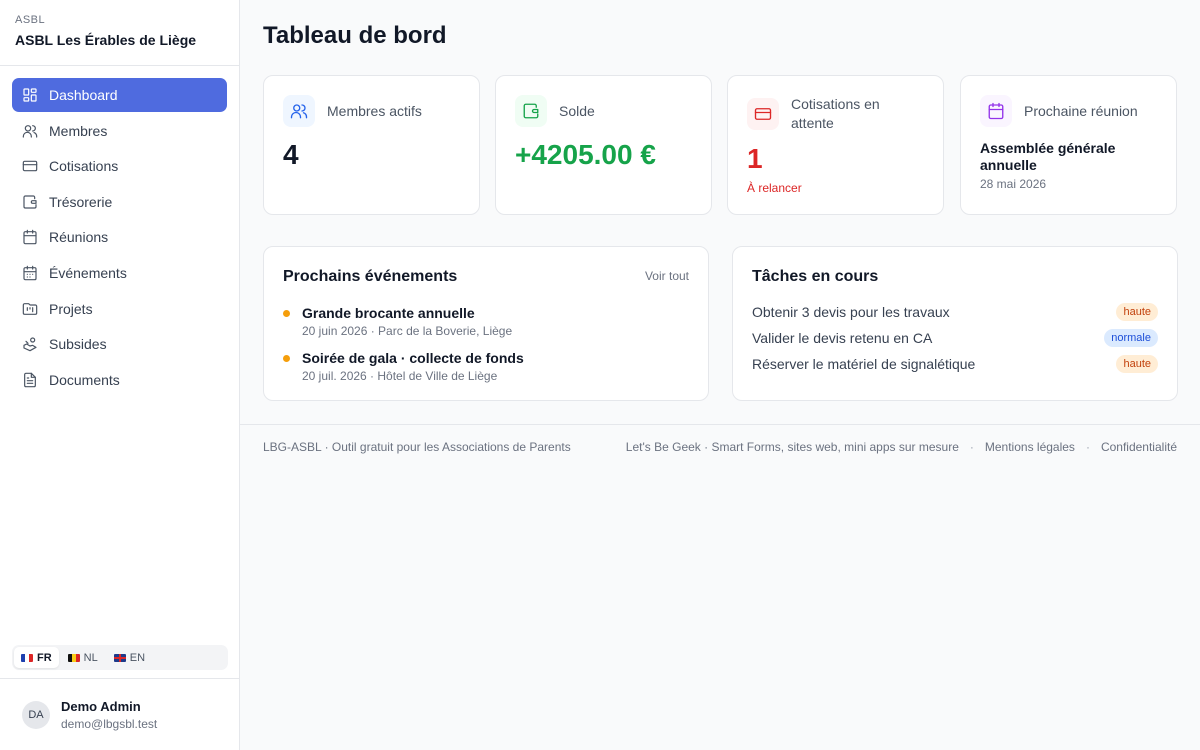  What do you see at coordinates (30, 380) in the screenshot?
I see `file-text-icon` at bounding box center [30, 380].